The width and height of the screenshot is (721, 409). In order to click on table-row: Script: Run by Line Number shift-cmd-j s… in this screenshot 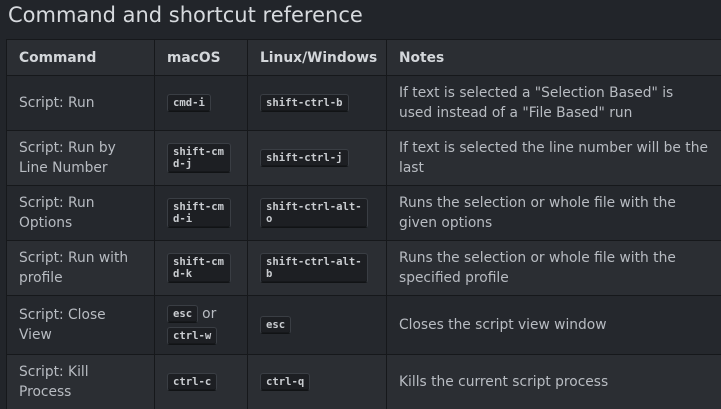, I will do `click(363, 158)`.